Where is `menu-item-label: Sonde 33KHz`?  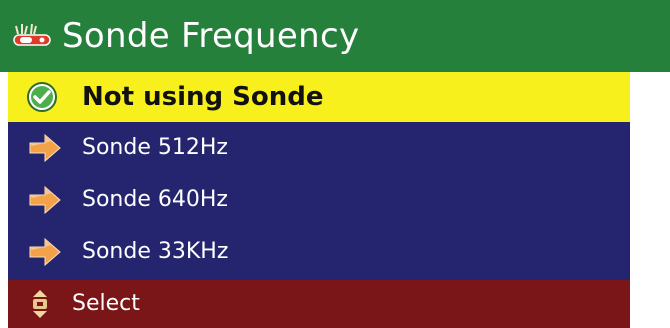
menu-item-label: Sonde 33KHz is located at coordinates (155, 251).